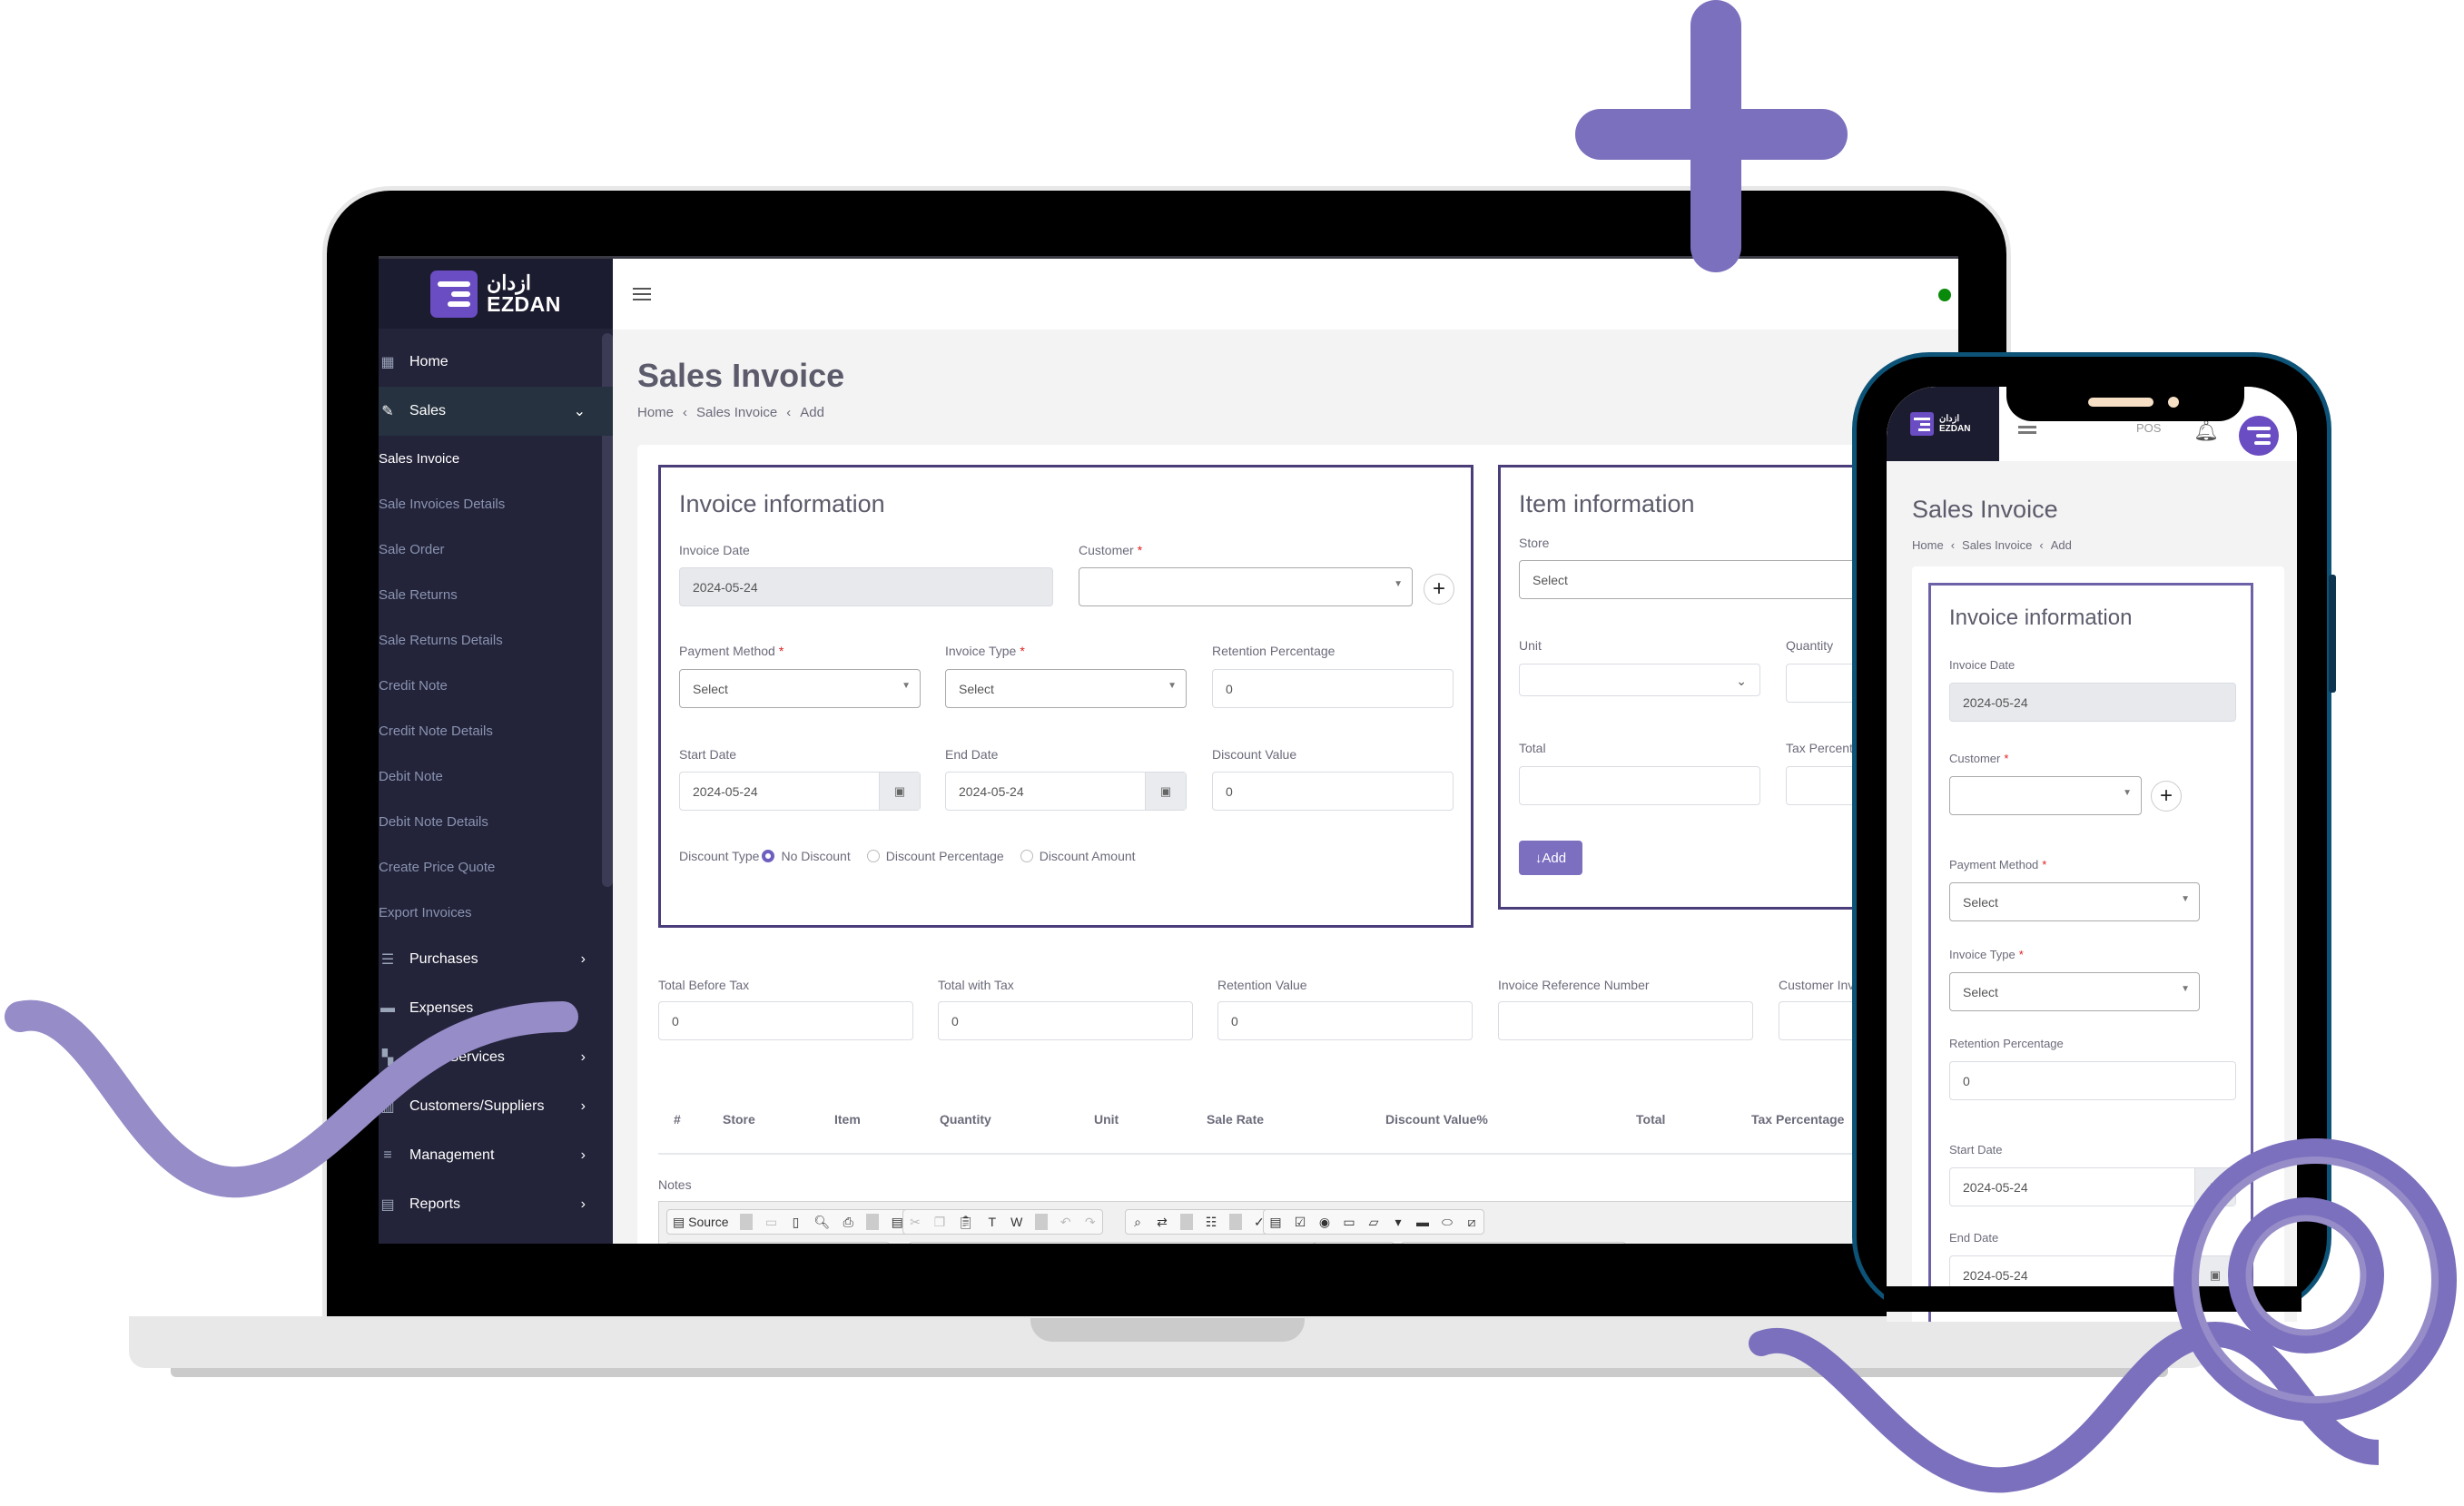 The width and height of the screenshot is (2464, 1506). I want to click on hidden-field-icon: ⧄, so click(1471, 1222).